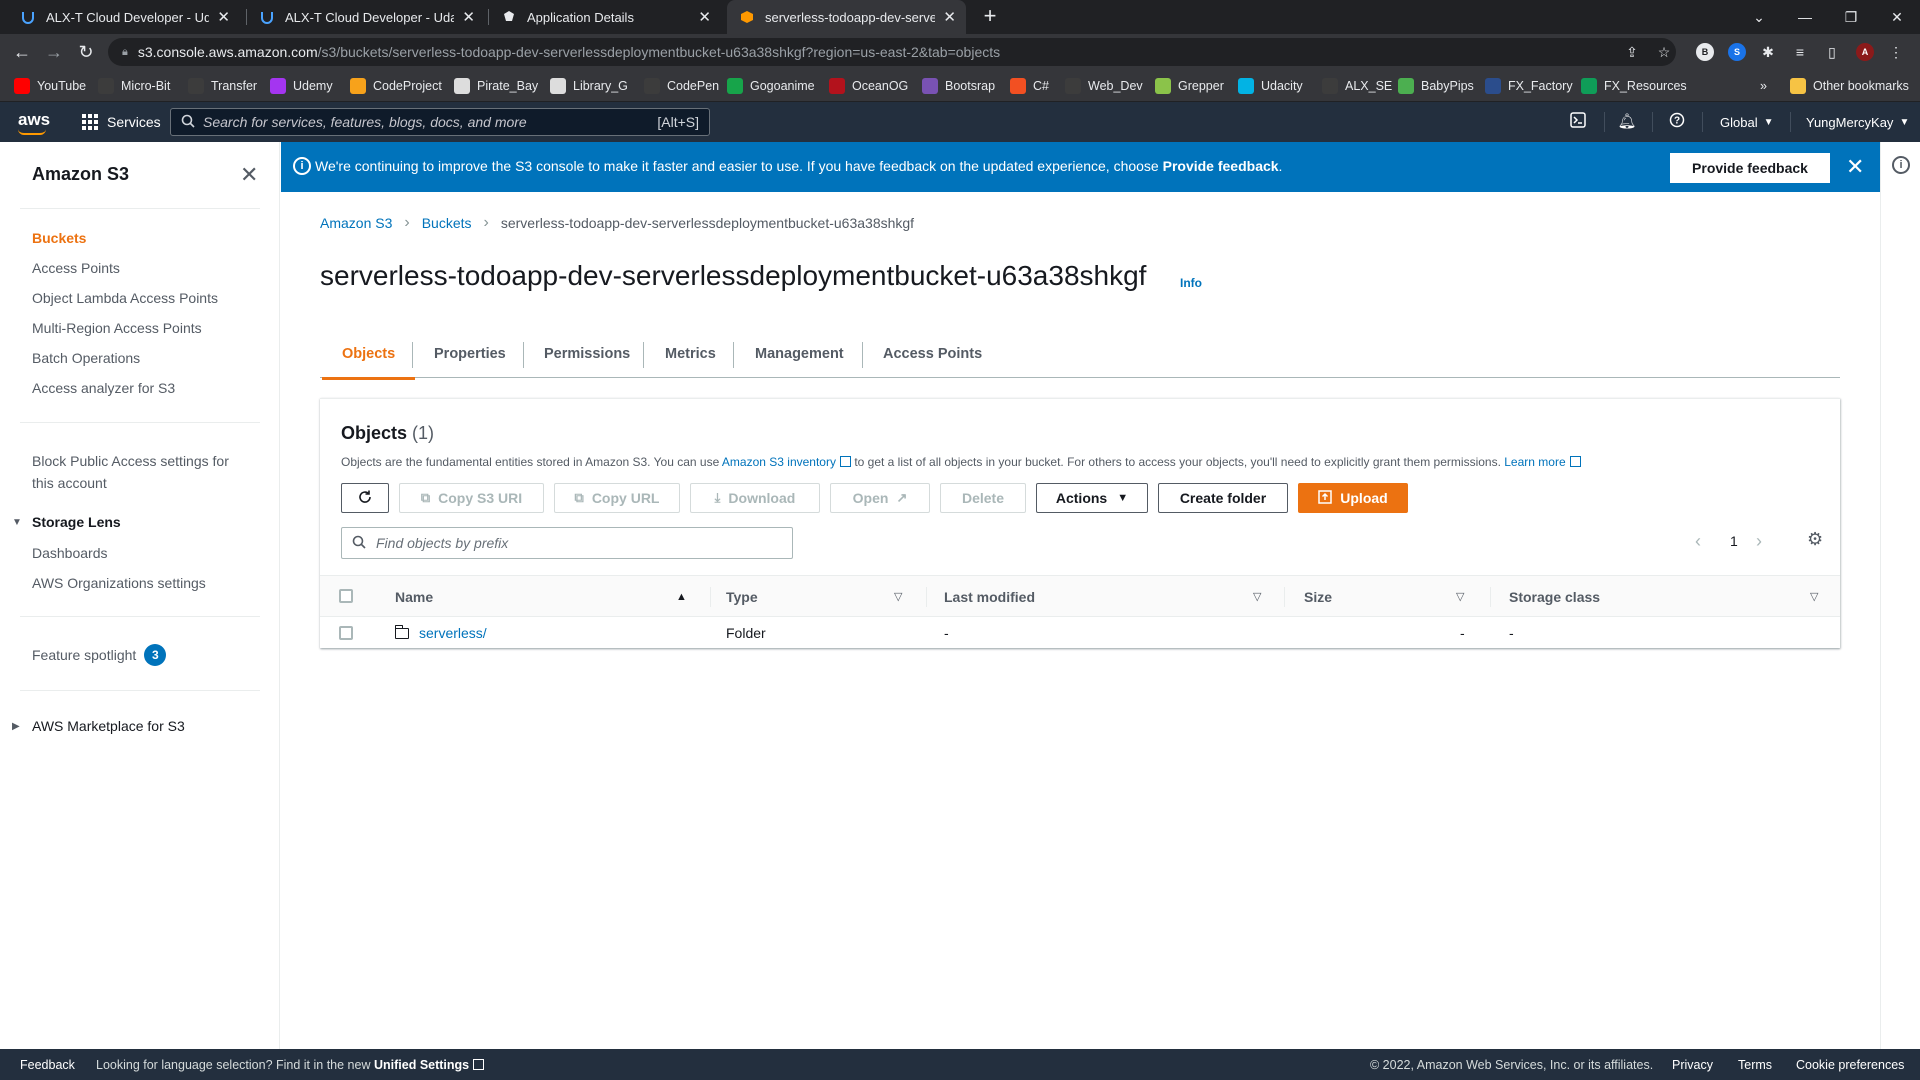  Describe the element at coordinates (989, 597) in the screenshot. I see `column-header-last-modified: Last modified` at that location.